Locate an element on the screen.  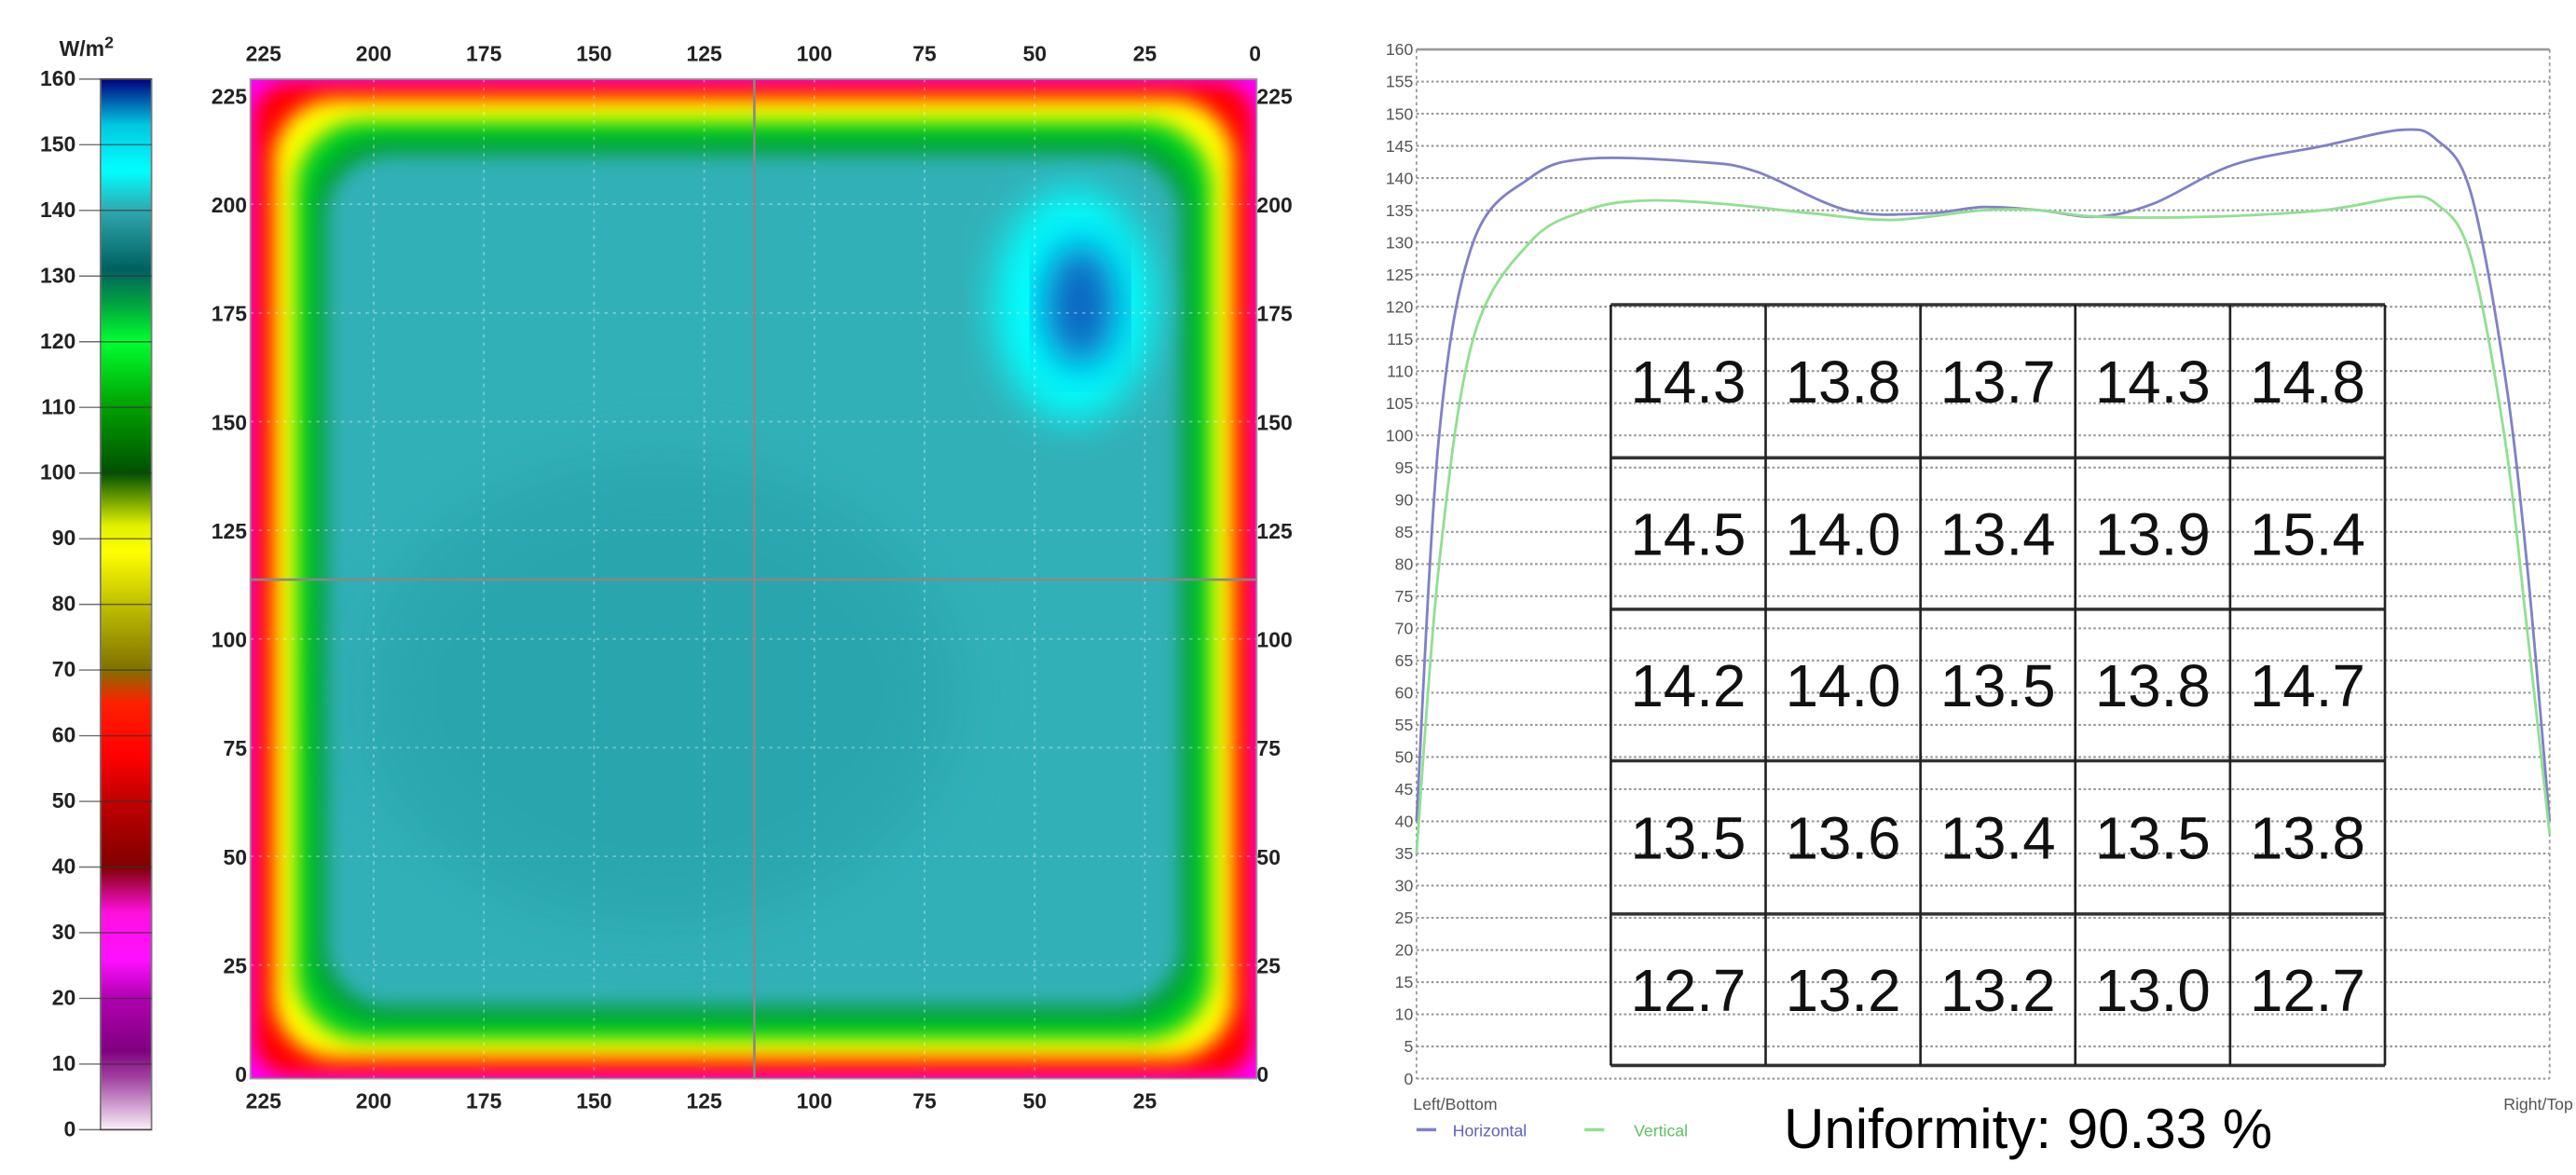
y-tick-left: 50 is located at coordinates (236, 857).